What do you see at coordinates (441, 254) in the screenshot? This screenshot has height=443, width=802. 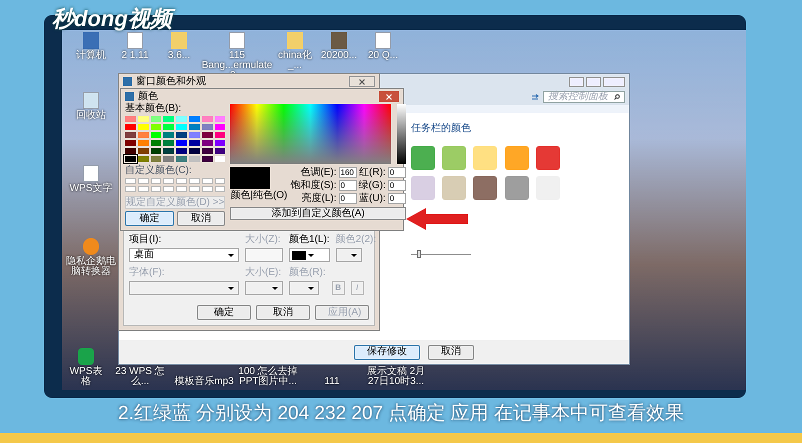 I see `intensity-slider` at bounding box center [441, 254].